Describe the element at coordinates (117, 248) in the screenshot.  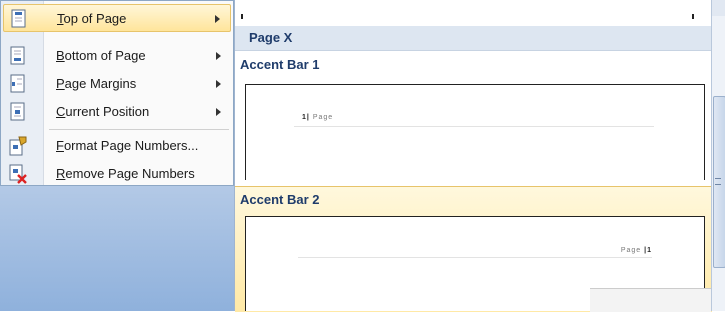
I see `document-backdrop` at that location.